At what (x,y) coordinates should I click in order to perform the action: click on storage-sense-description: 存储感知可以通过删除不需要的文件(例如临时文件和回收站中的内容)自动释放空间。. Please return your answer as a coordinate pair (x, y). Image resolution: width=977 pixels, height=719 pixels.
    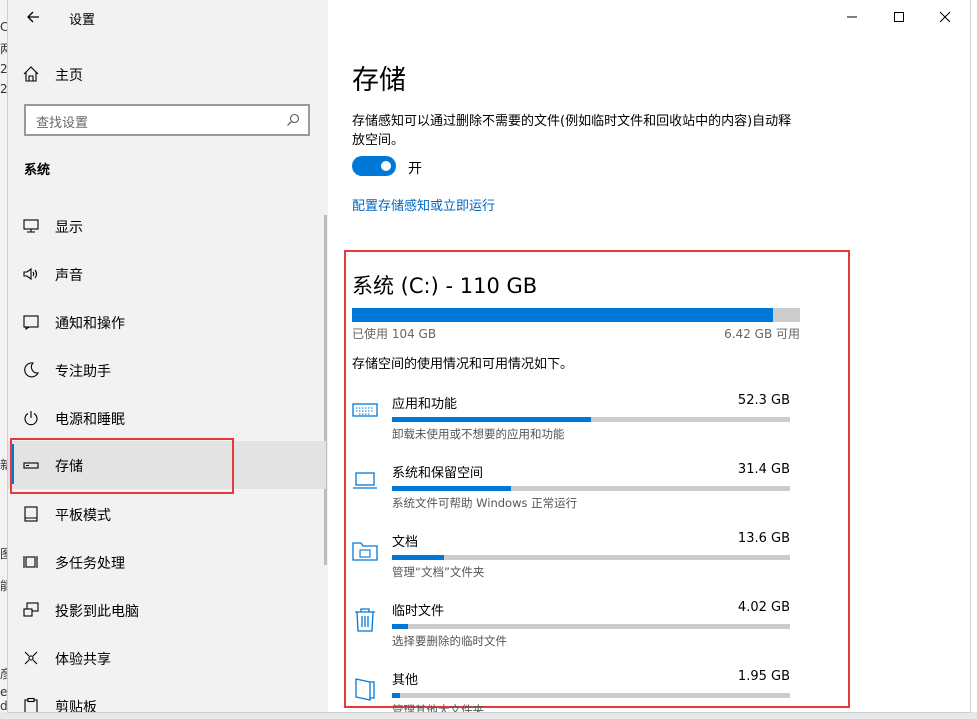
    Looking at the image, I should click on (572, 131).